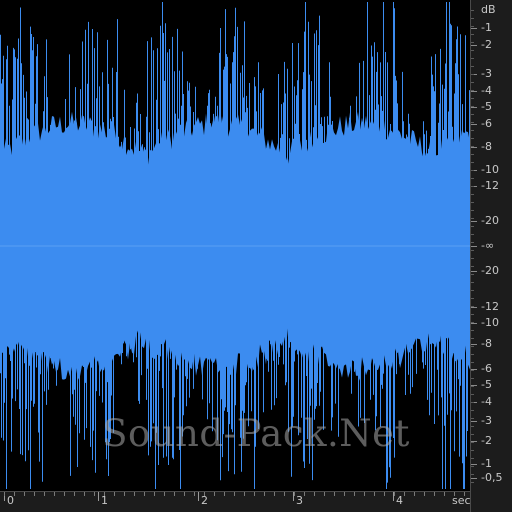  Describe the element at coordinates (486, 73) in the screenshot. I see `db-tick-label: -3` at that location.